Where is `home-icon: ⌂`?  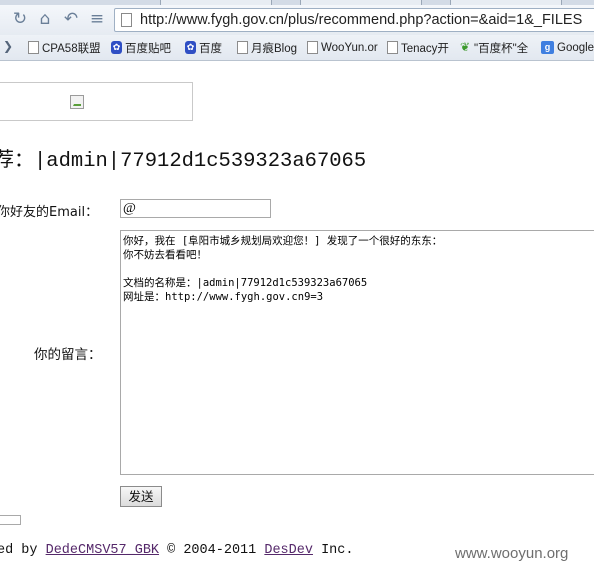 home-icon: ⌂ is located at coordinates (45, 19).